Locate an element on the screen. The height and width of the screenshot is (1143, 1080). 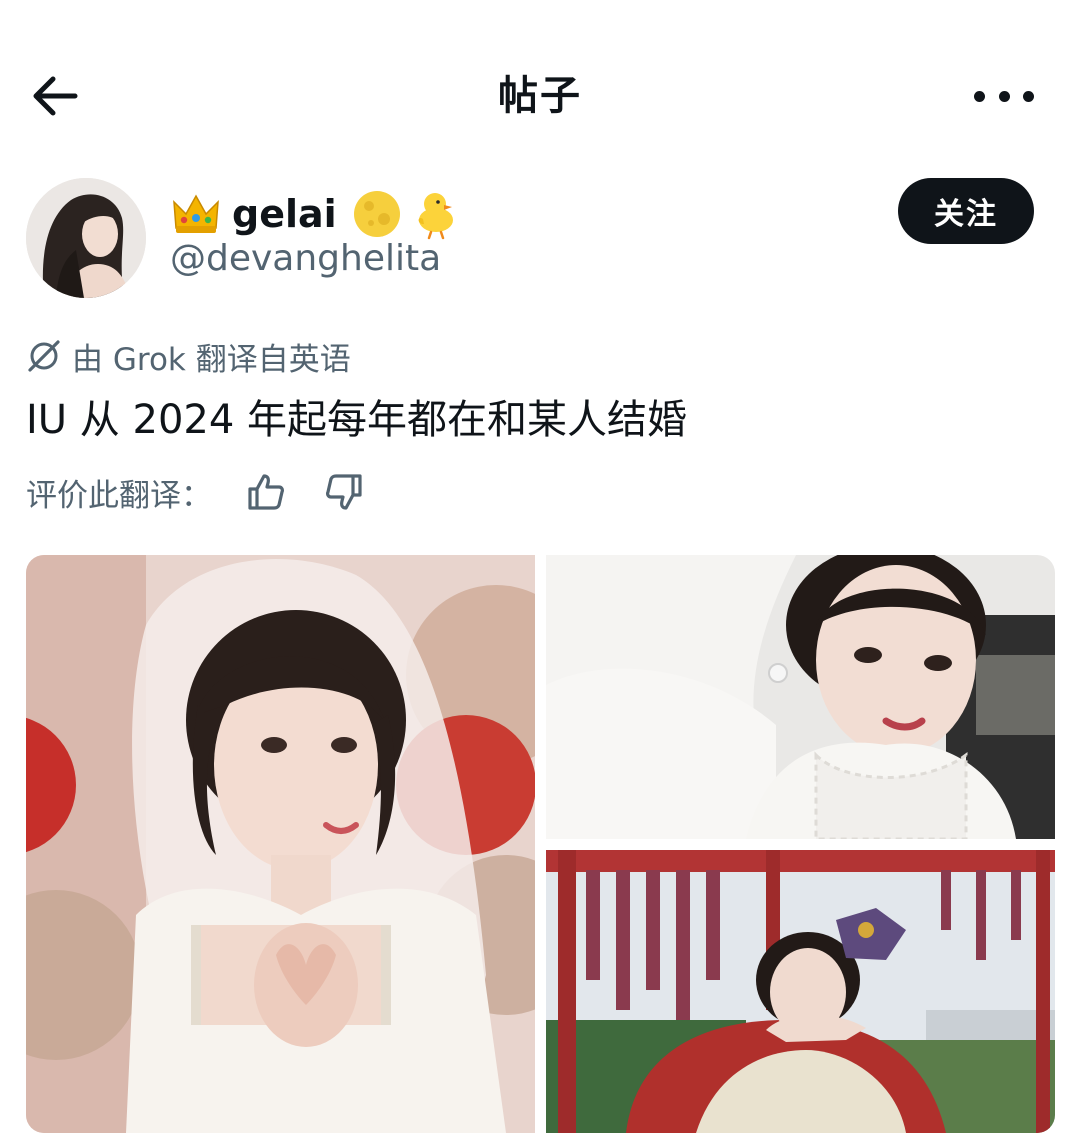
crown-icon is located at coordinates (196, 213).